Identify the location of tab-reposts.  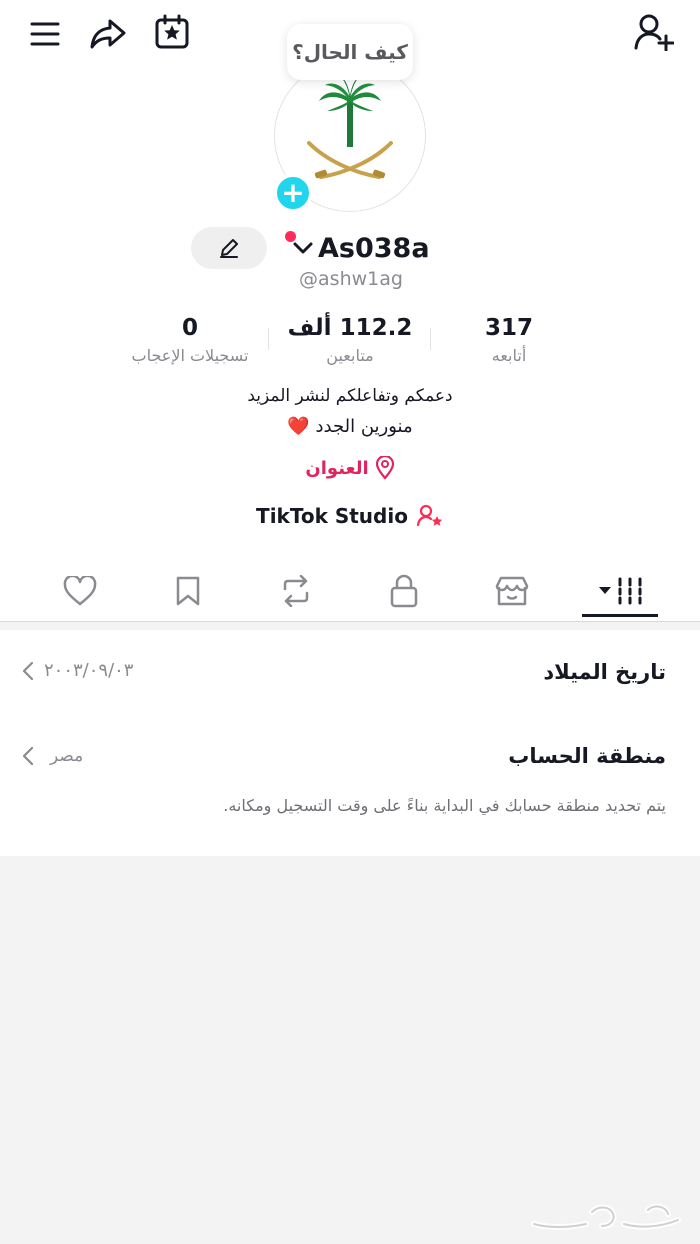
(296, 591).